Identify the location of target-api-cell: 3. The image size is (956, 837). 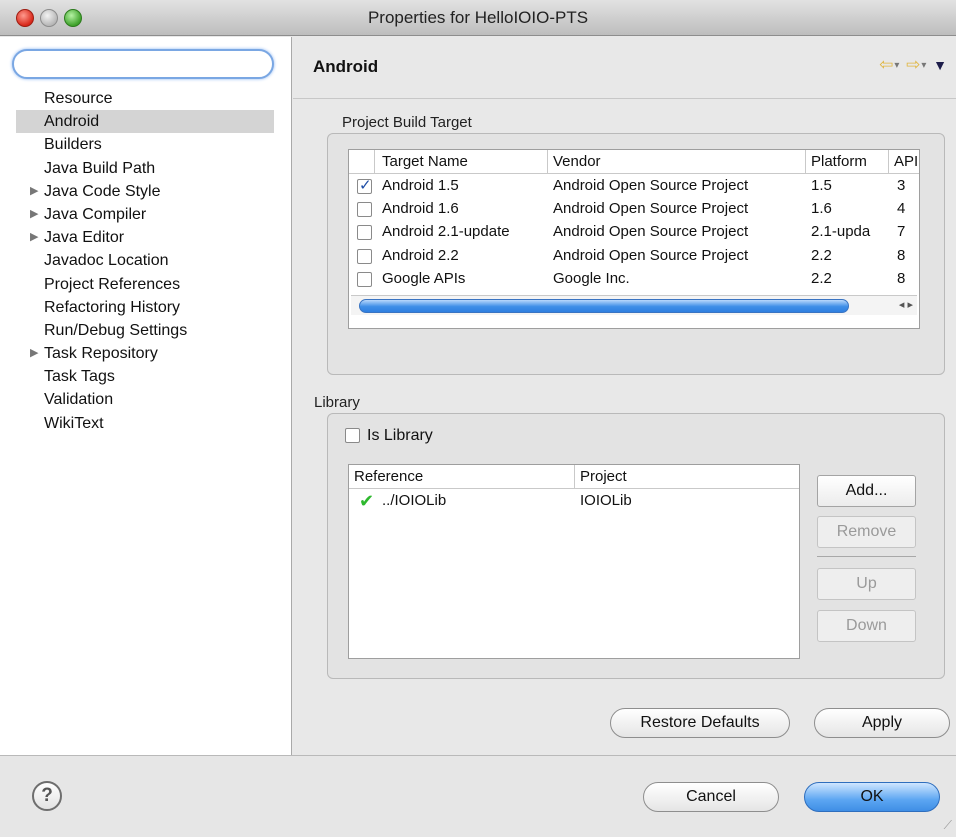
(901, 185).